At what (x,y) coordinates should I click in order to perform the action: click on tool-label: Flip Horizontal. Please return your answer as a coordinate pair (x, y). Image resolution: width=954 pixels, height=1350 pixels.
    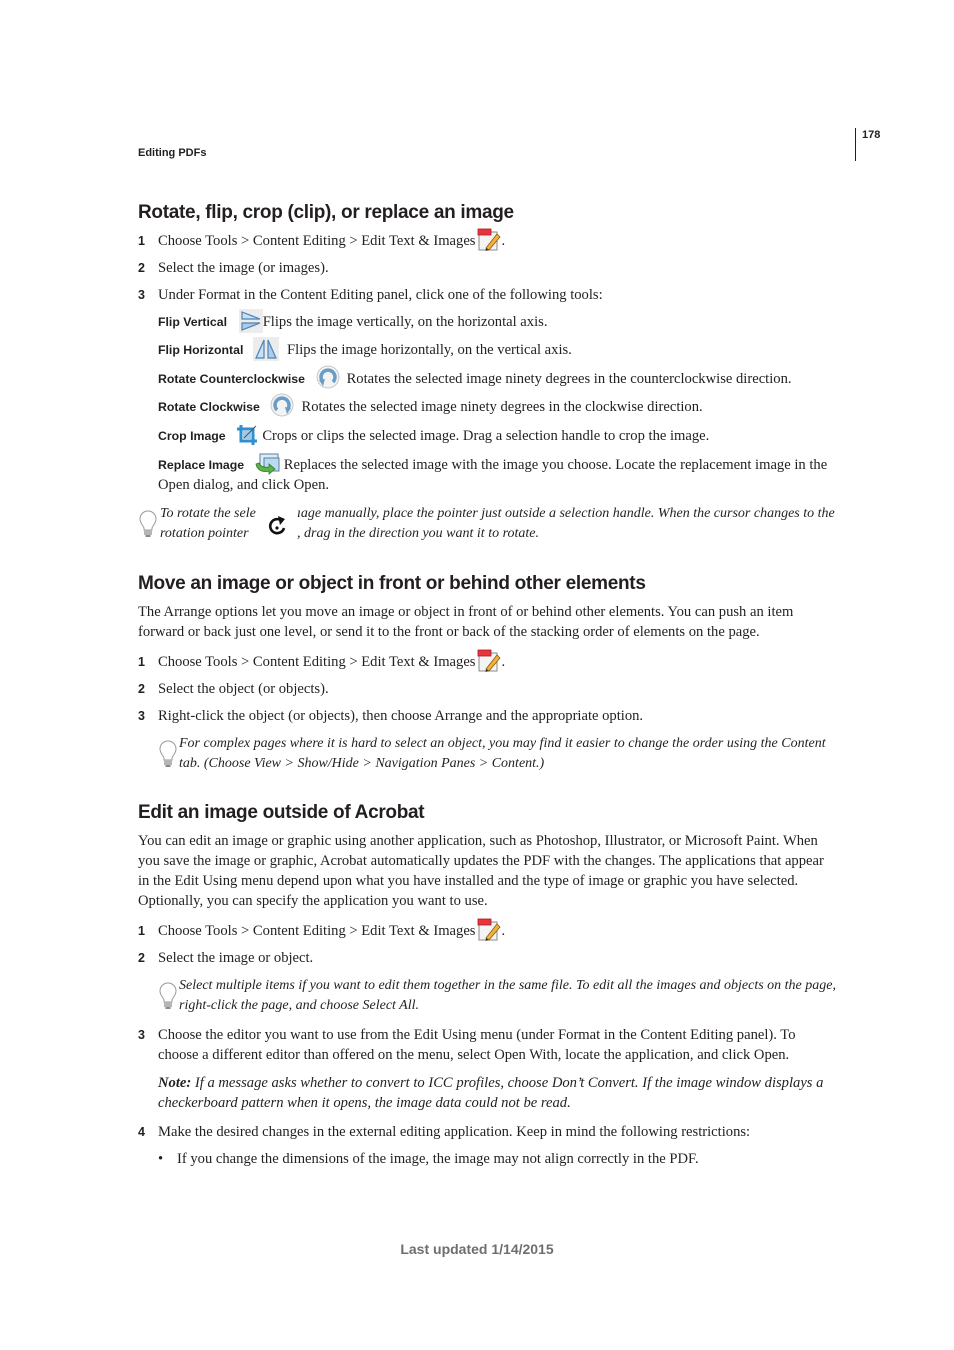
    Looking at the image, I should click on (201, 350).